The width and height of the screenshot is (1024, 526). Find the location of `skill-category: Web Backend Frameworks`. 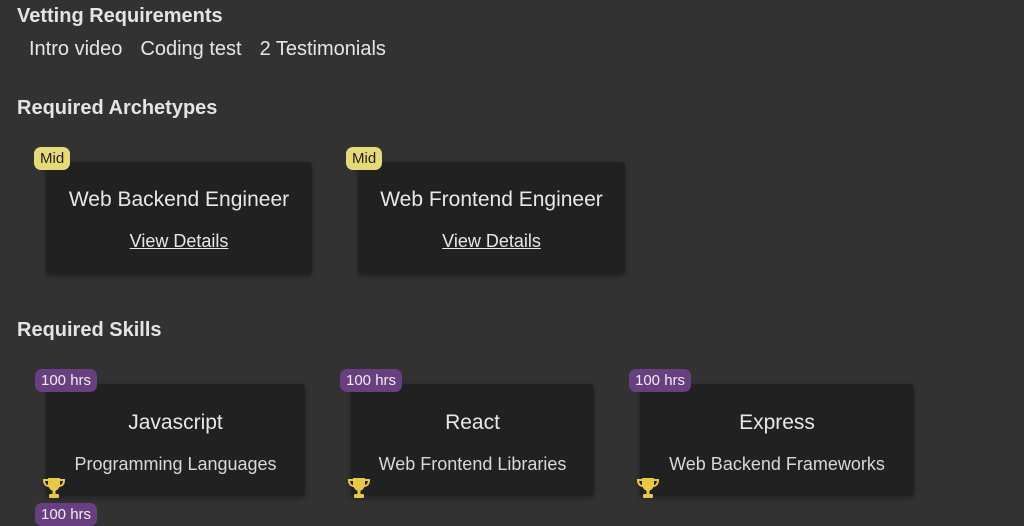

skill-category: Web Backend Frameworks is located at coordinates (777, 464).